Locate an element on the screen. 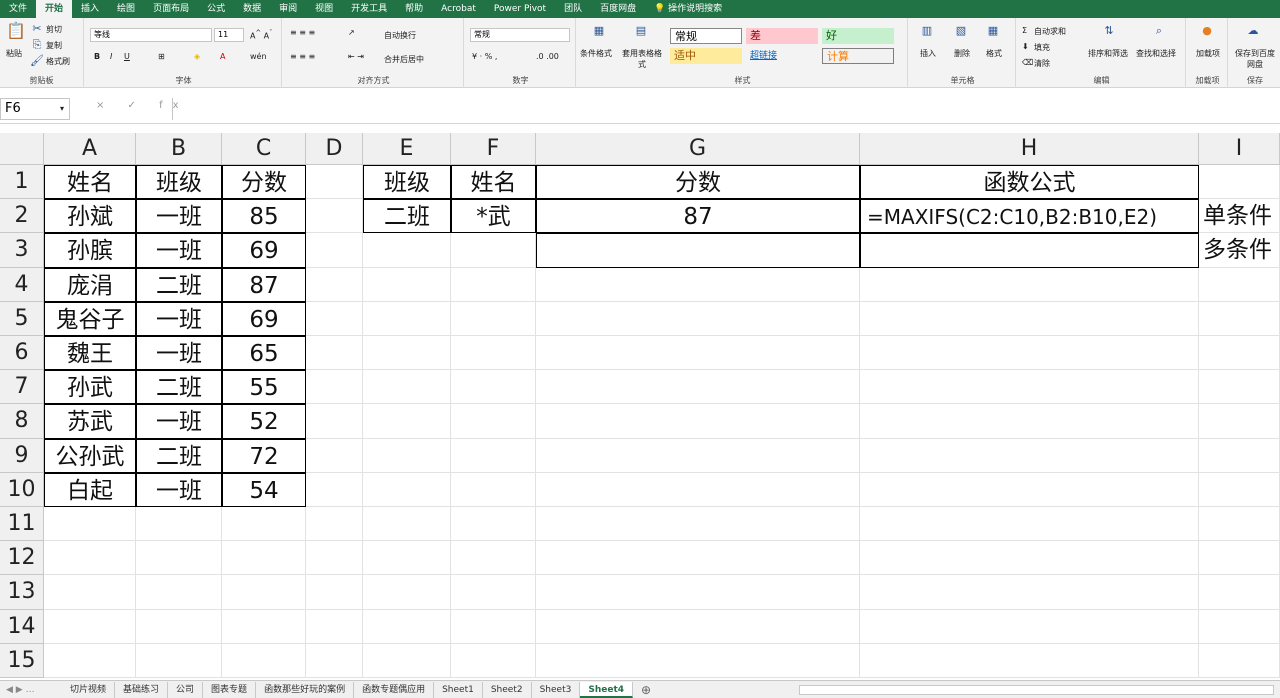 The image size is (1280, 698). currency-icon: ¥ · % , is located at coordinates (484, 56).